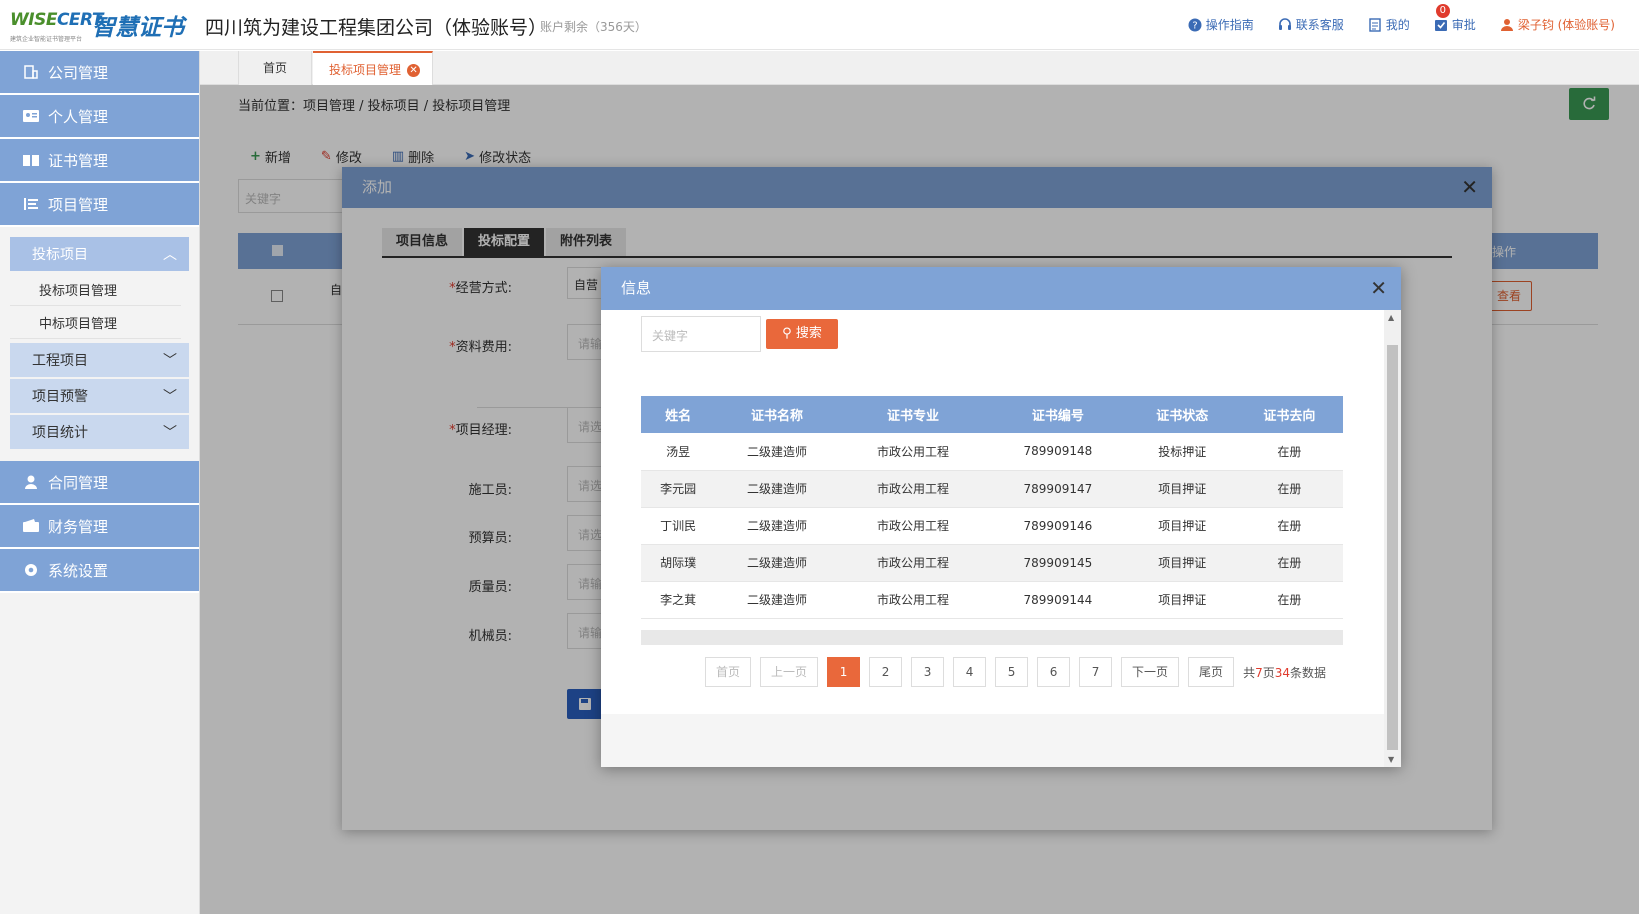 The width and height of the screenshot is (1639, 914). Describe the element at coordinates (99, 571) in the screenshot. I see `sidebar-item-settings: 系统设置` at that location.